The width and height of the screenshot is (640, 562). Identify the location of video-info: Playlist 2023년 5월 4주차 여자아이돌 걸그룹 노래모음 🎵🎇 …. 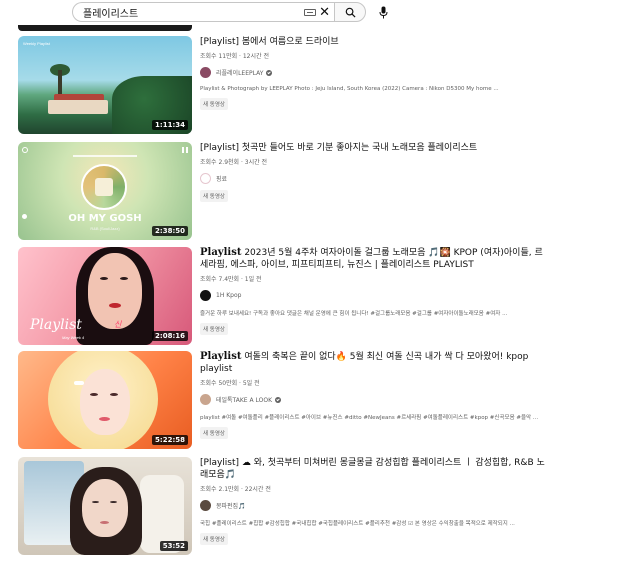
(375, 291).